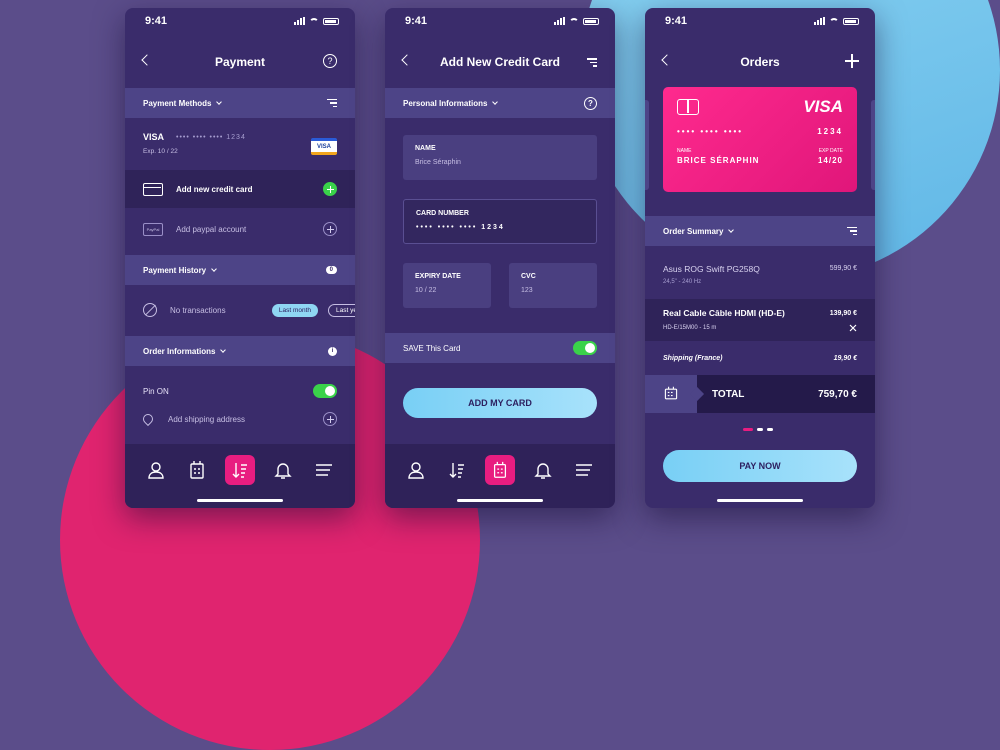  I want to click on shipping-label: Shipping (France), so click(693, 358).